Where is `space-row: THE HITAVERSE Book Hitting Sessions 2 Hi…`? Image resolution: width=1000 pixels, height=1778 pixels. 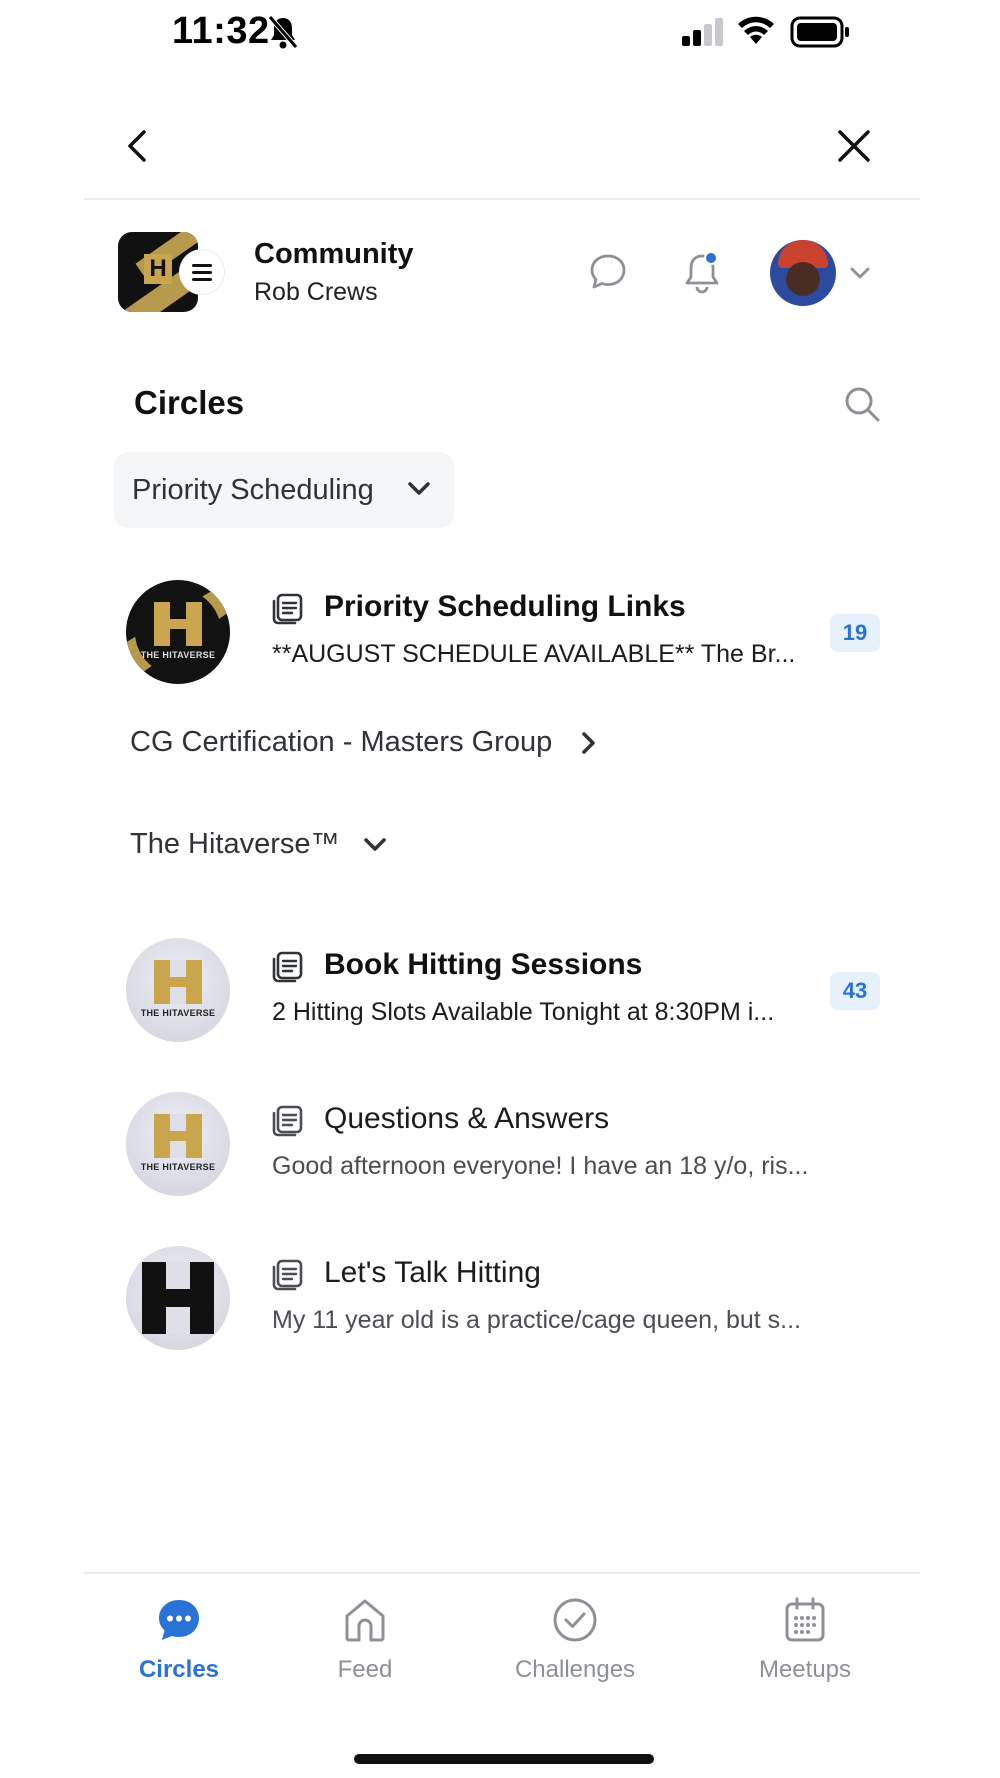
space-row: THE HITAVERSE Book Hitting Sessions 2 Hi… is located at coordinates (504, 990).